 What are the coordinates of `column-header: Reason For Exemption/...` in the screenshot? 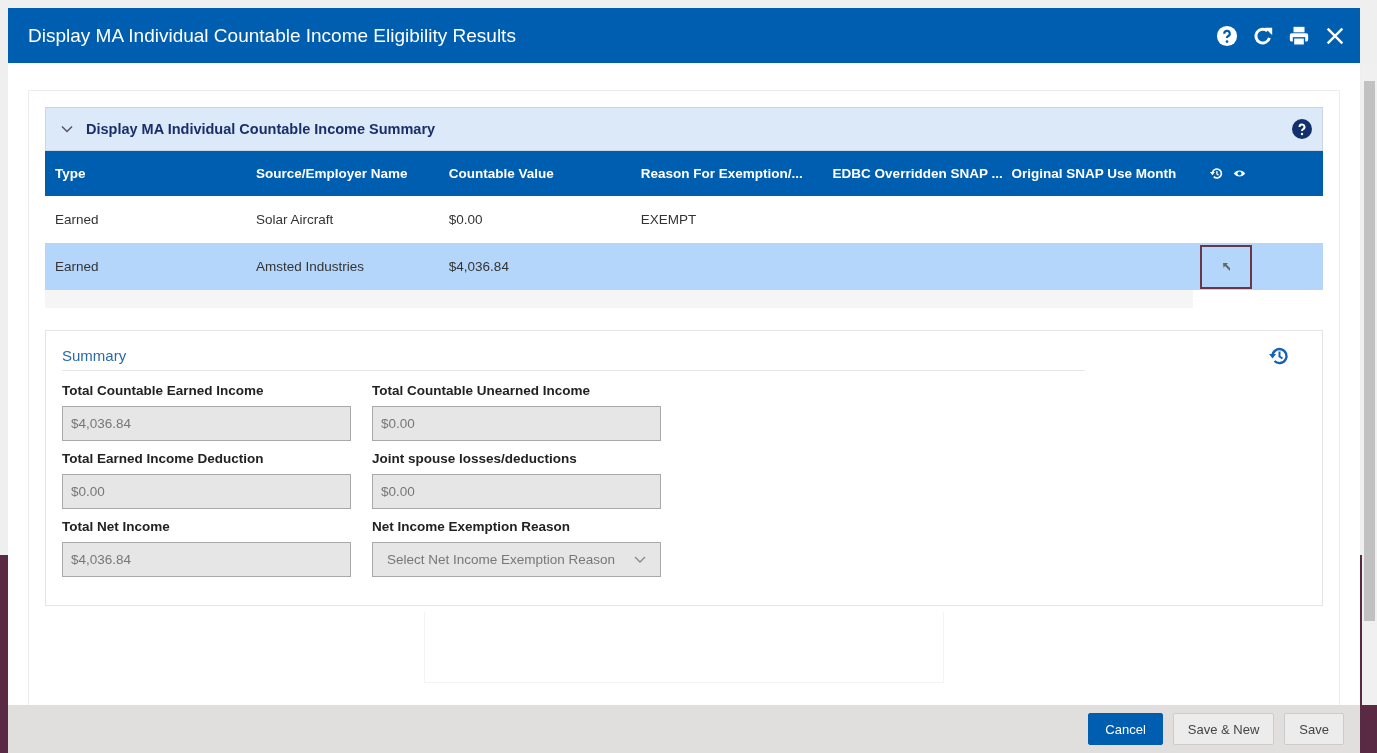 It's located at (726, 173).